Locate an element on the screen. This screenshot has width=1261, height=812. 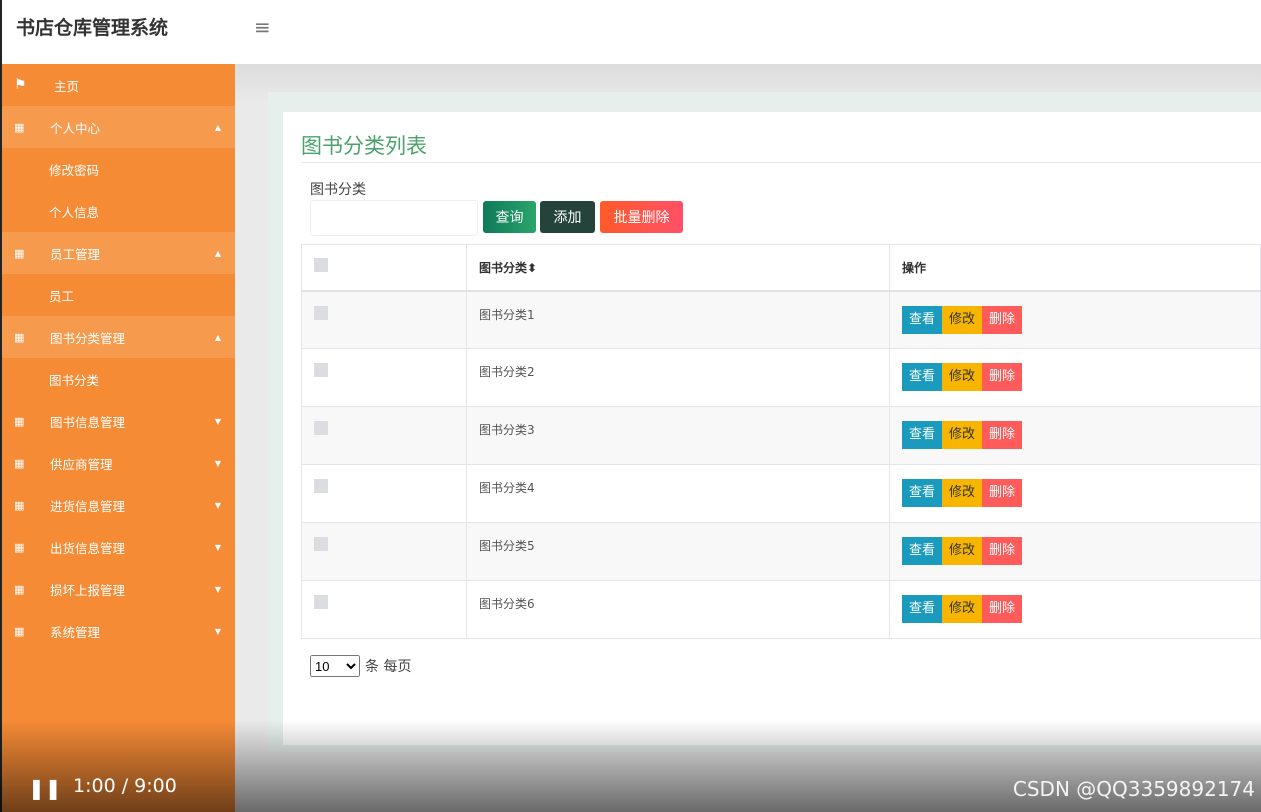
table-row: 图书分类1 查看 修改 删除 is located at coordinates (781, 319).